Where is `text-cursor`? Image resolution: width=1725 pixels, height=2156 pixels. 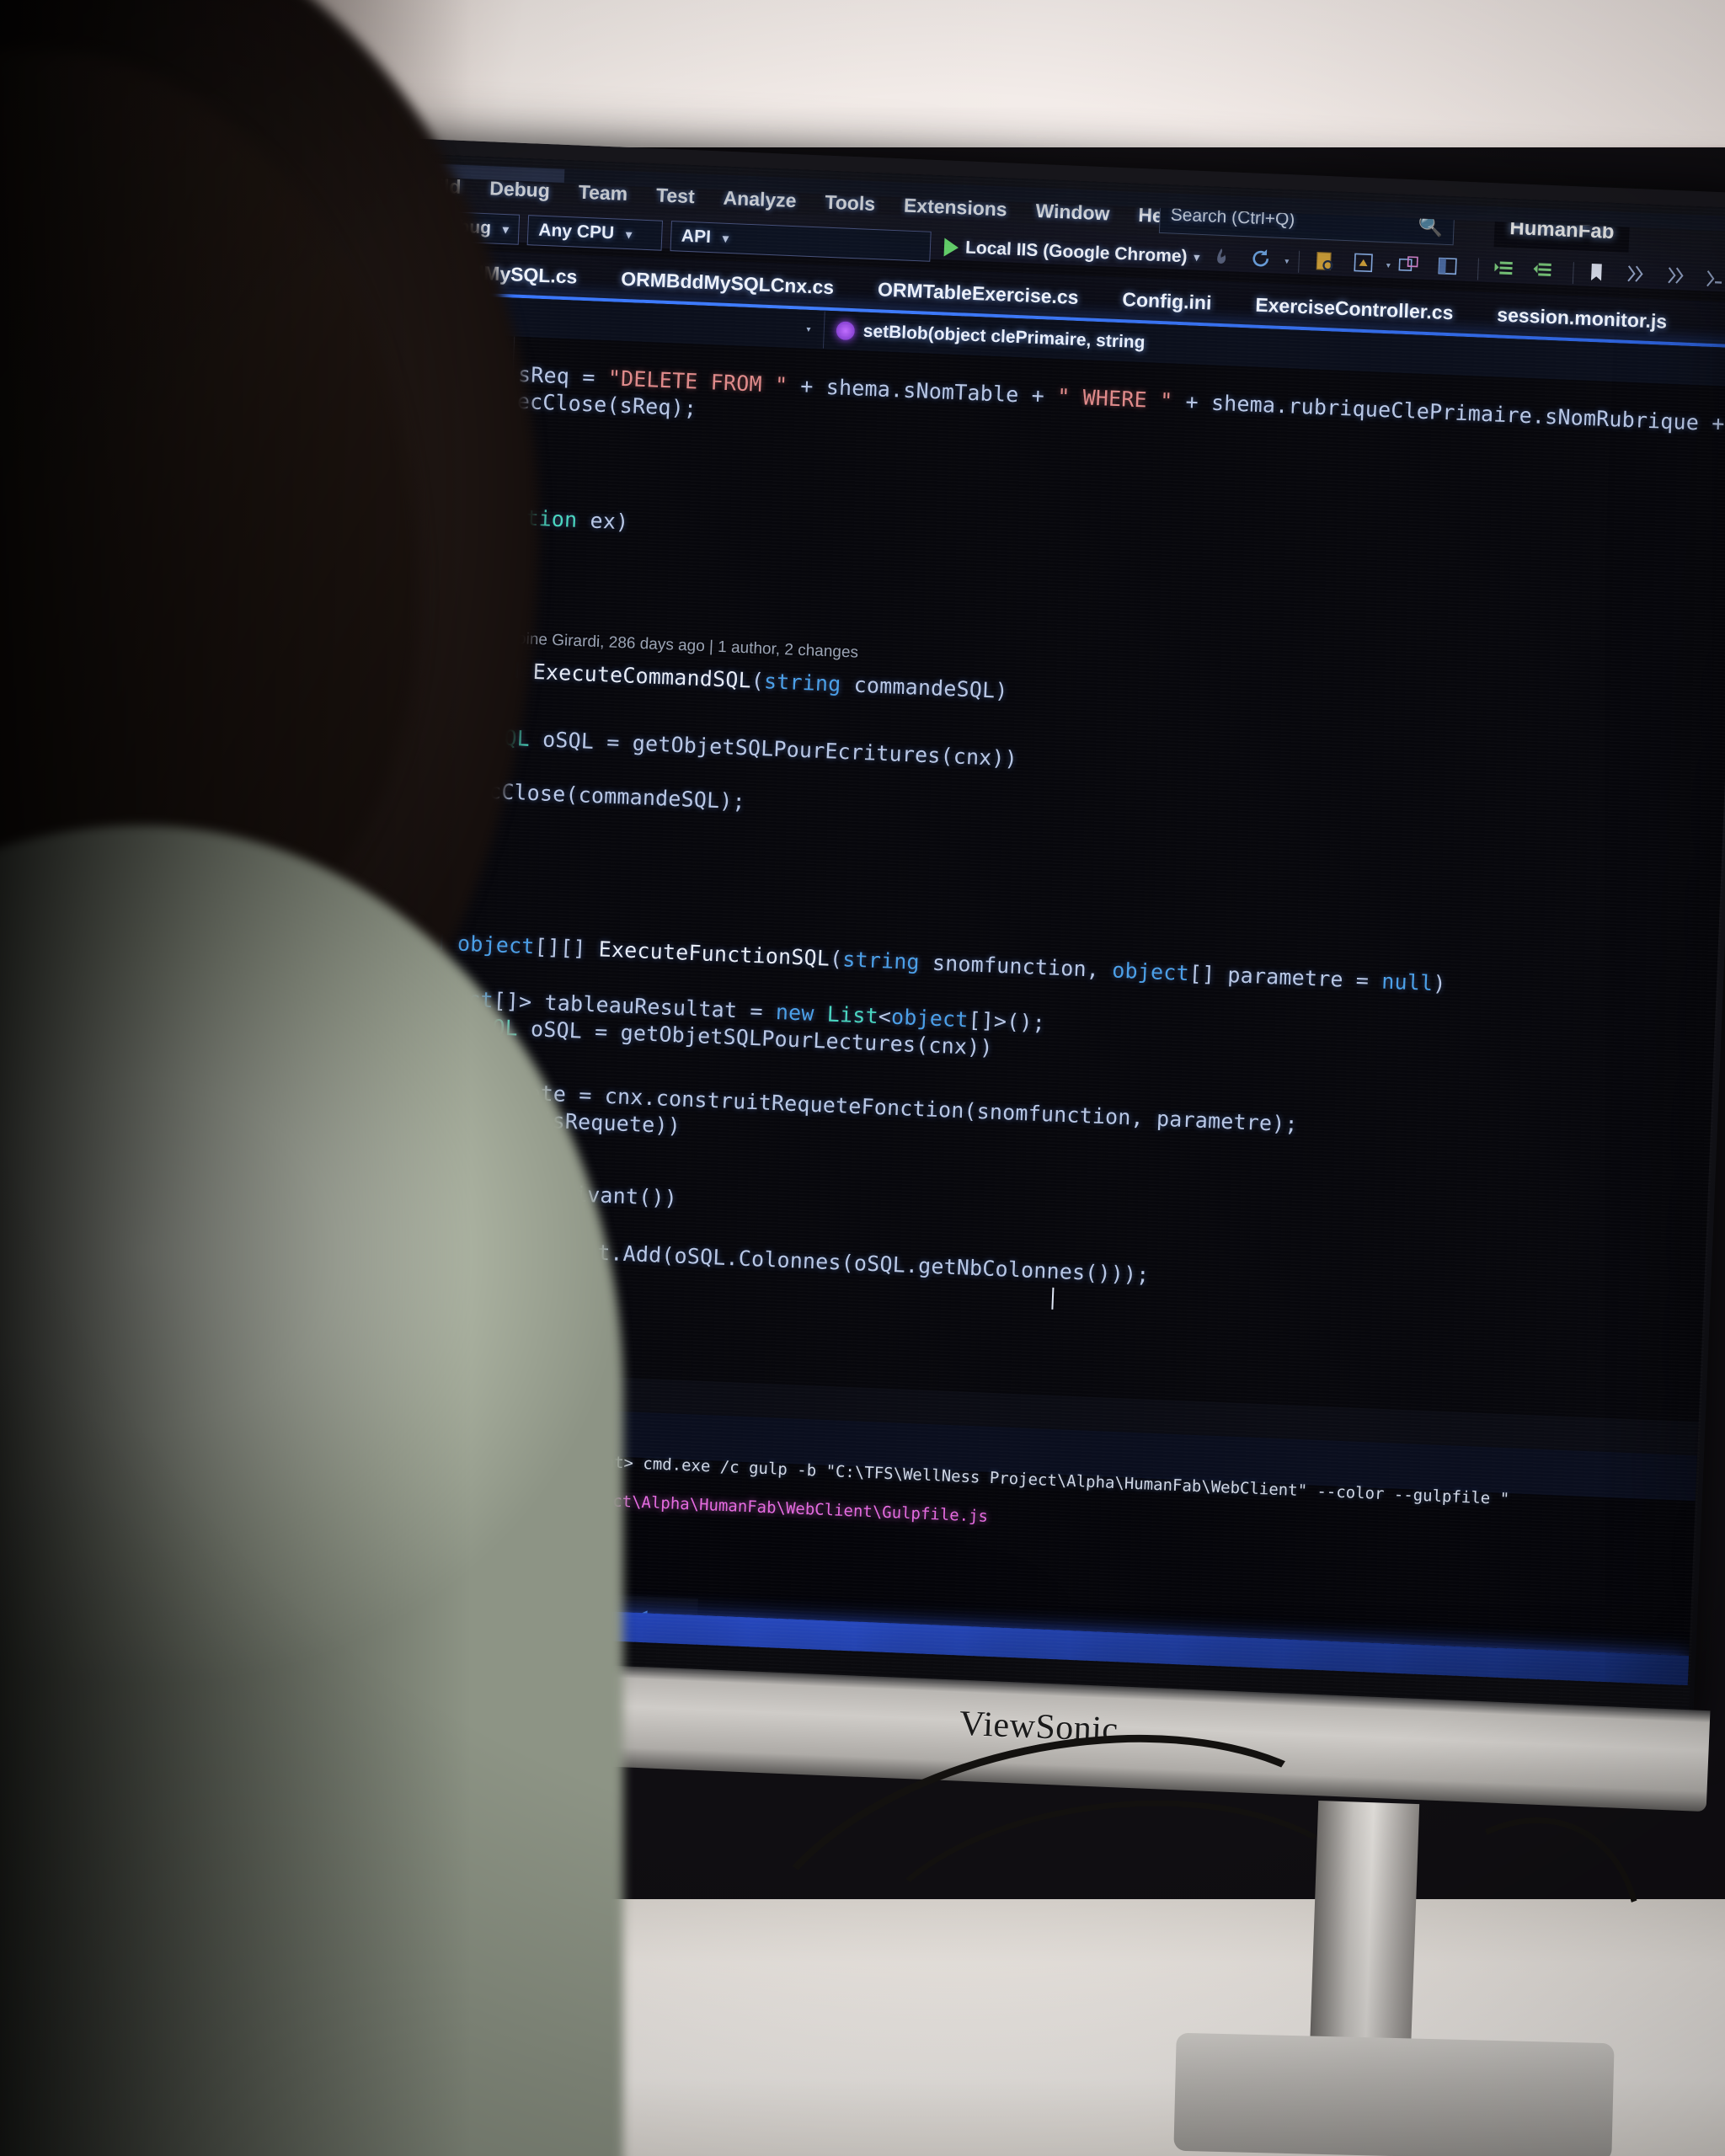 text-cursor is located at coordinates (1053, 1298).